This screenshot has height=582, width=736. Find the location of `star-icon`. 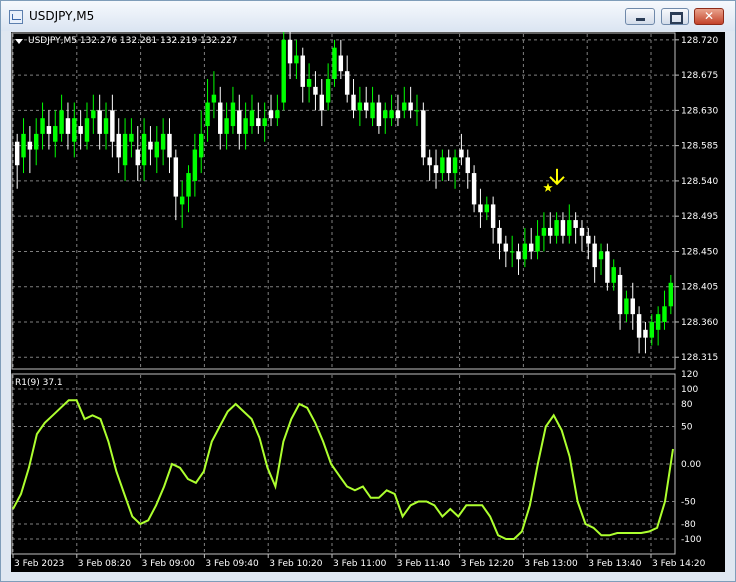

star-icon is located at coordinates (548, 187).